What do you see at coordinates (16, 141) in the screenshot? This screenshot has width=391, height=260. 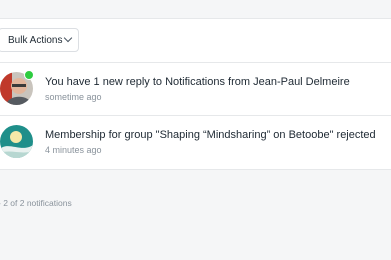 I see `avatar` at bounding box center [16, 141].